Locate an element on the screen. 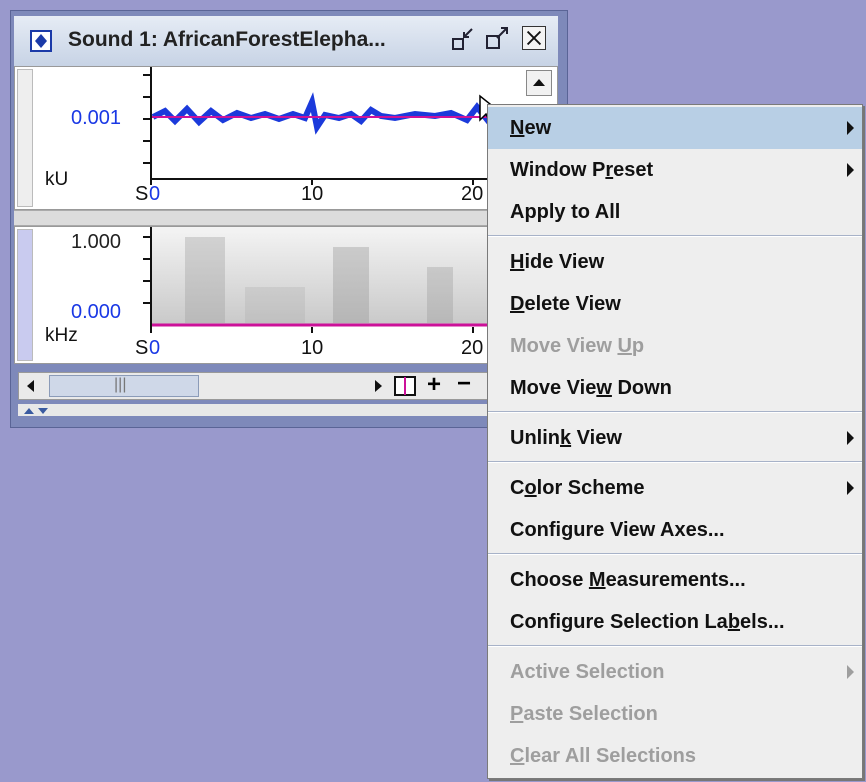 The height and width of the screenshot is (782, 866). view-splitter is located at coordinates (286, 218).